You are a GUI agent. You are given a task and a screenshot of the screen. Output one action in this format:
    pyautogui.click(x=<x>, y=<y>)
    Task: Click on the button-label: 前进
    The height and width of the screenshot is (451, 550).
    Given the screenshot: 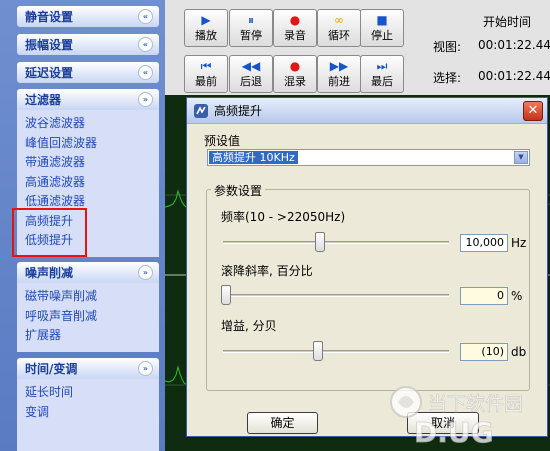 What is the action you would take?
    pyautogui.click(x=339, y=81)
    